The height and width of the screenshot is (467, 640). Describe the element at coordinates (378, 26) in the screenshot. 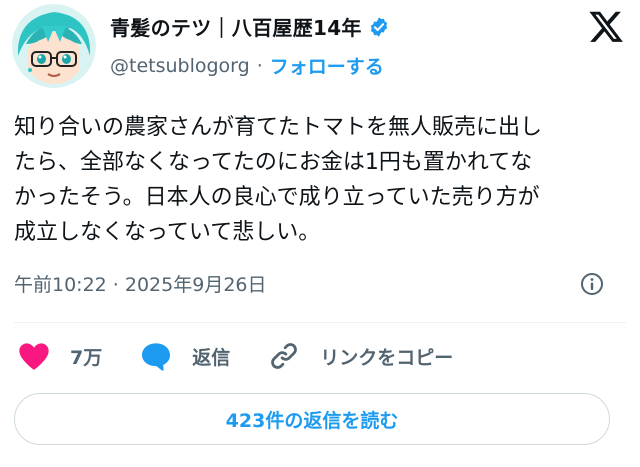

I see `verified-badge-icon` at that location.